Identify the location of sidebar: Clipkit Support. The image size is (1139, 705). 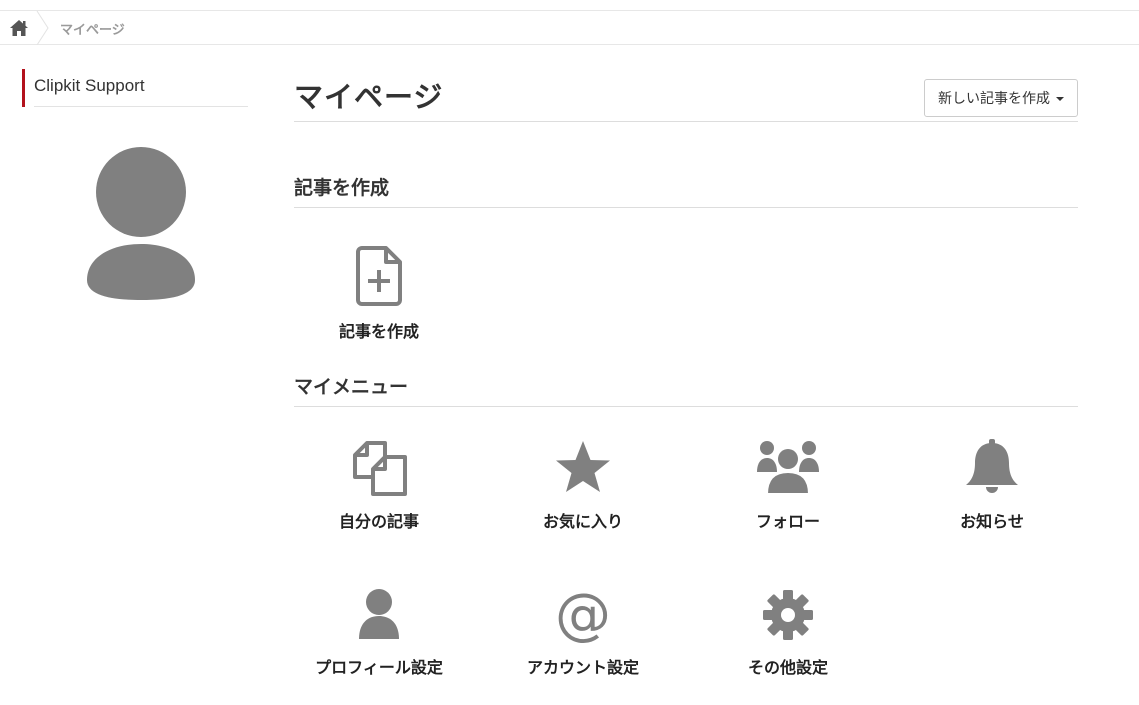
(135, 184).